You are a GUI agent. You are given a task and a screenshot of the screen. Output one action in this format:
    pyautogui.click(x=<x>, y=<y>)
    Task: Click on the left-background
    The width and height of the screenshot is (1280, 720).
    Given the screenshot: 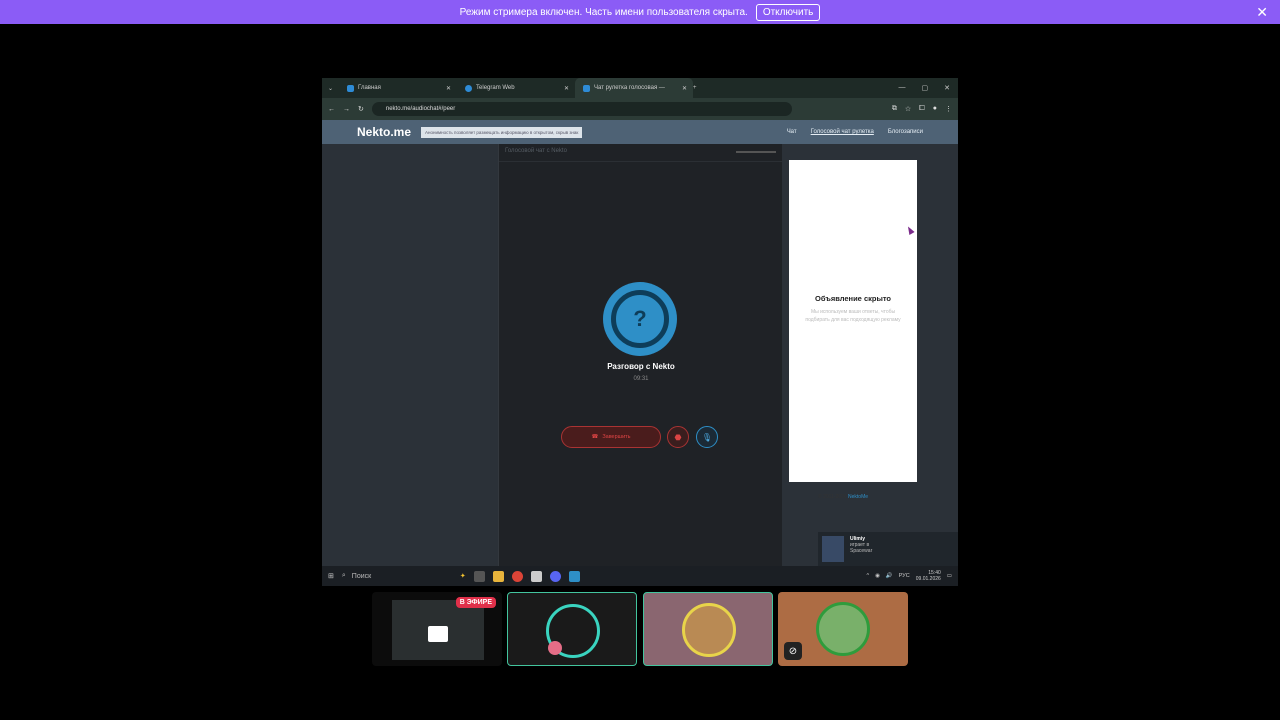 What is the action you would take?
    pyautogui.click(x=410, y=355)
    